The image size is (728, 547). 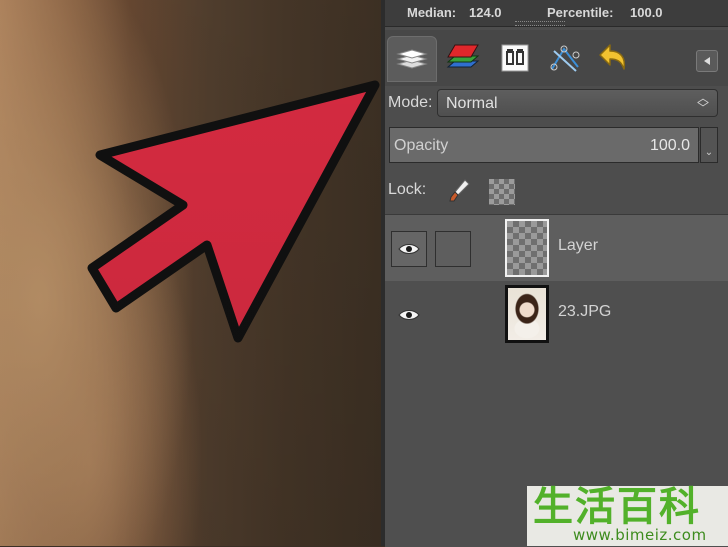 I want to click on watermark-url: www.bimeiz.com, so click(x=640, y=535).